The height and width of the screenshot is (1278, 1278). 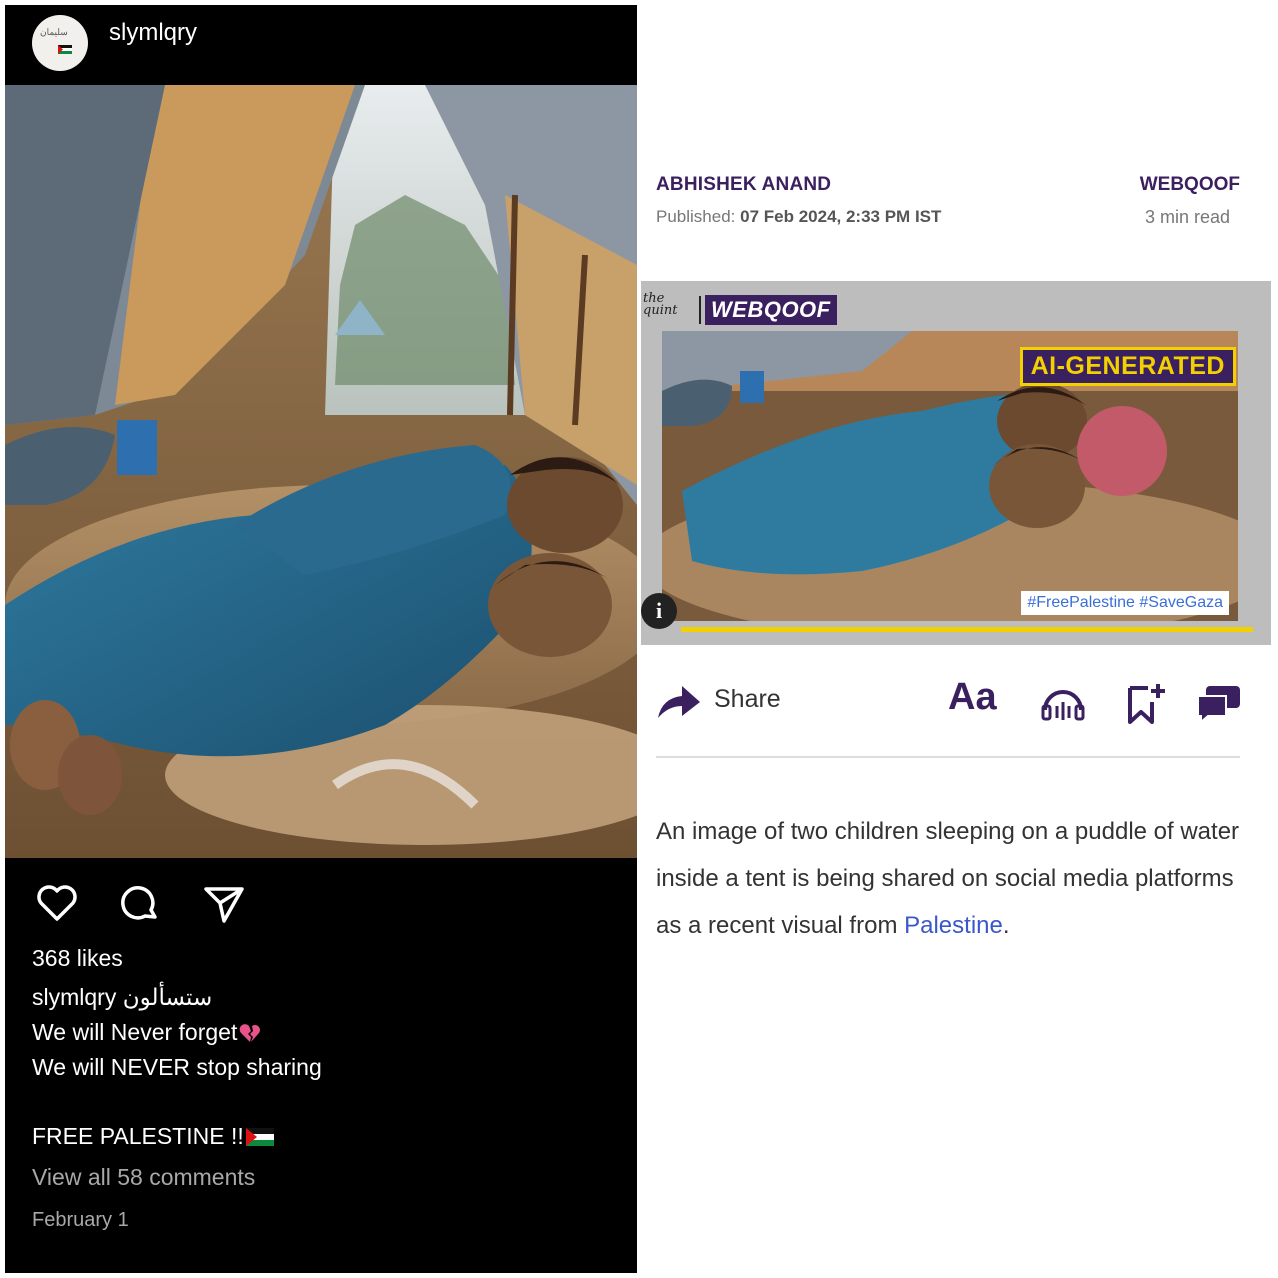 I want to click on thumbnail-underline, so click(x=967, y=629).